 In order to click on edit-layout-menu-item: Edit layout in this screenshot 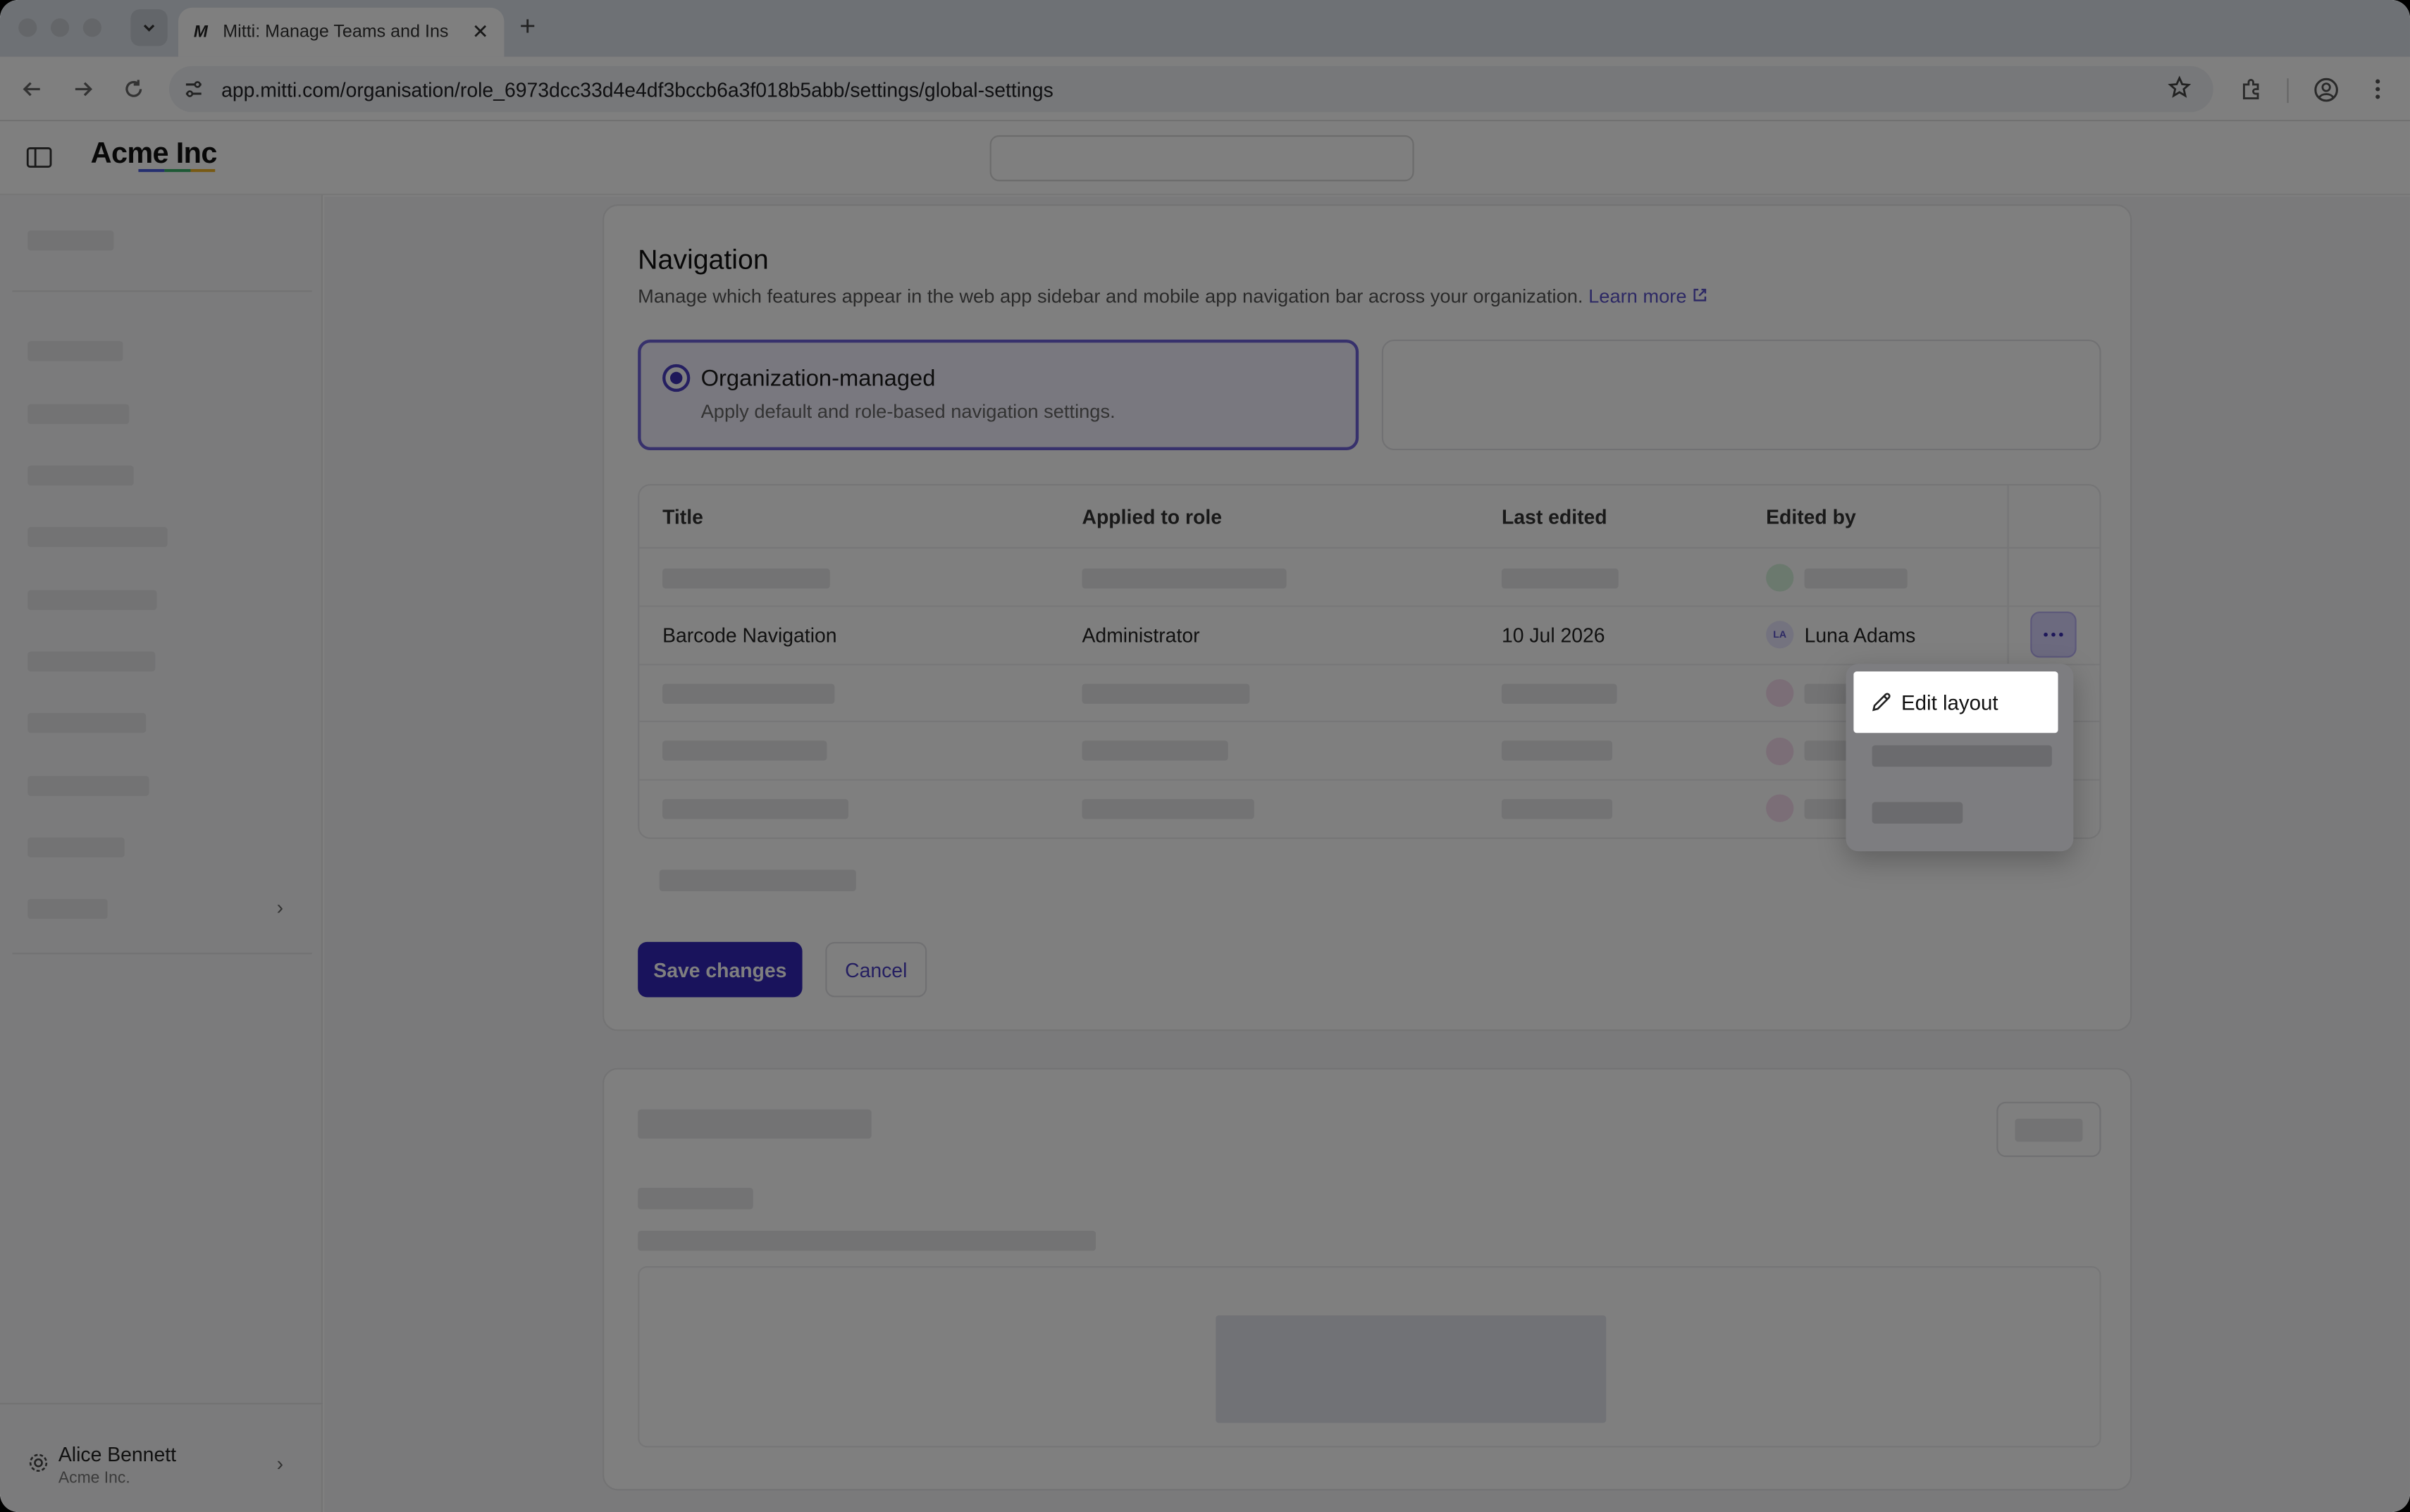, I will do `click(1955, 702)`.